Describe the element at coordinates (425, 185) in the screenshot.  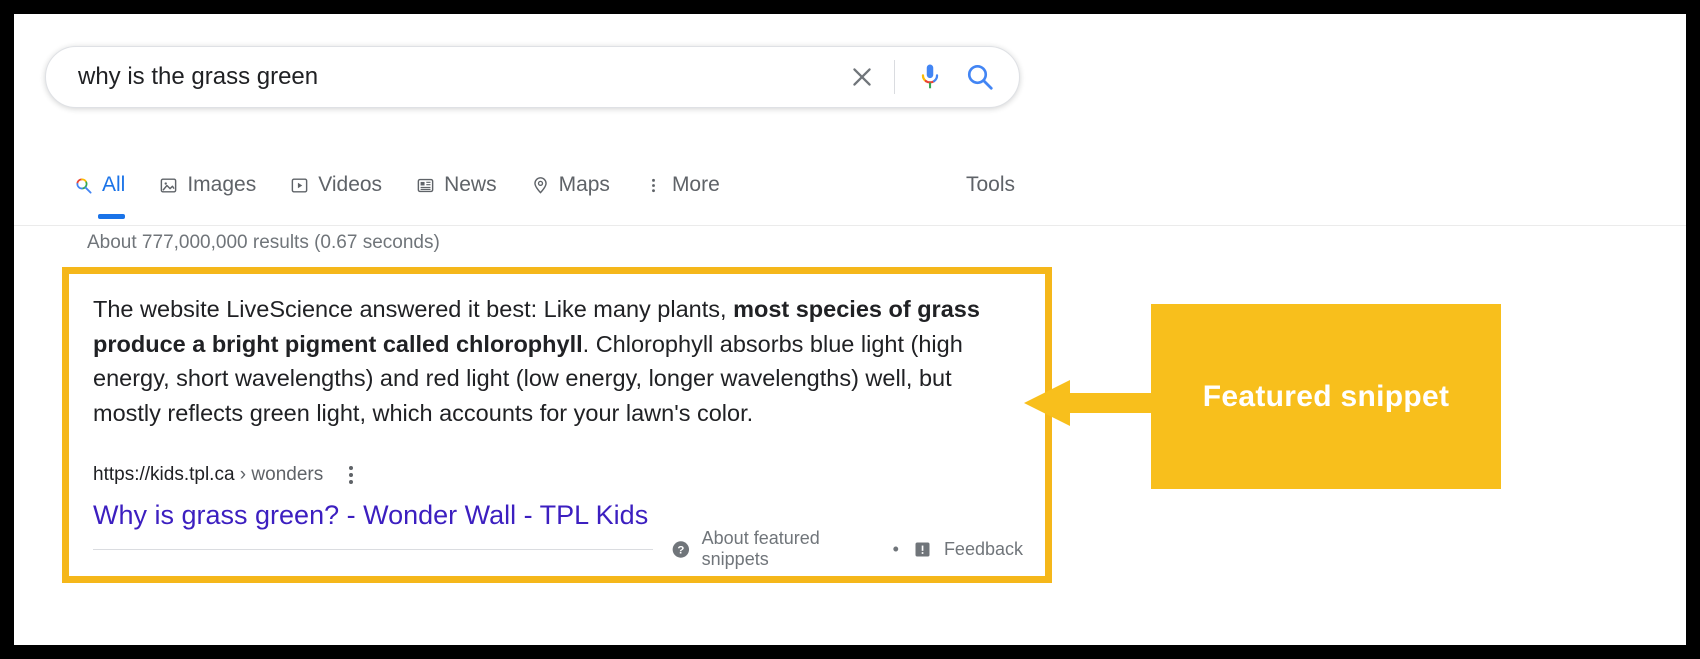
I see `newspaper-icon` at that location.